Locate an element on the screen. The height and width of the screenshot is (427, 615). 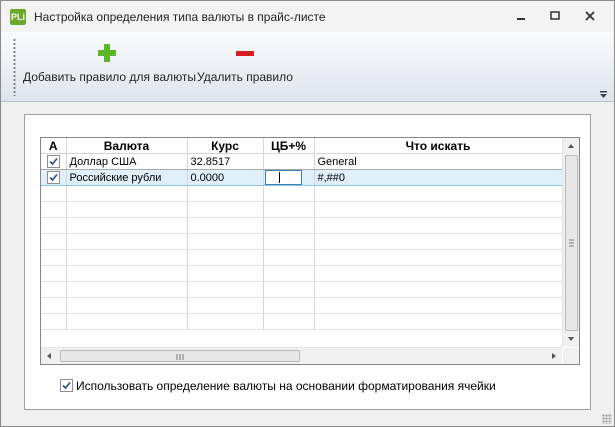
close-icon is located at coordinates (590, 16).